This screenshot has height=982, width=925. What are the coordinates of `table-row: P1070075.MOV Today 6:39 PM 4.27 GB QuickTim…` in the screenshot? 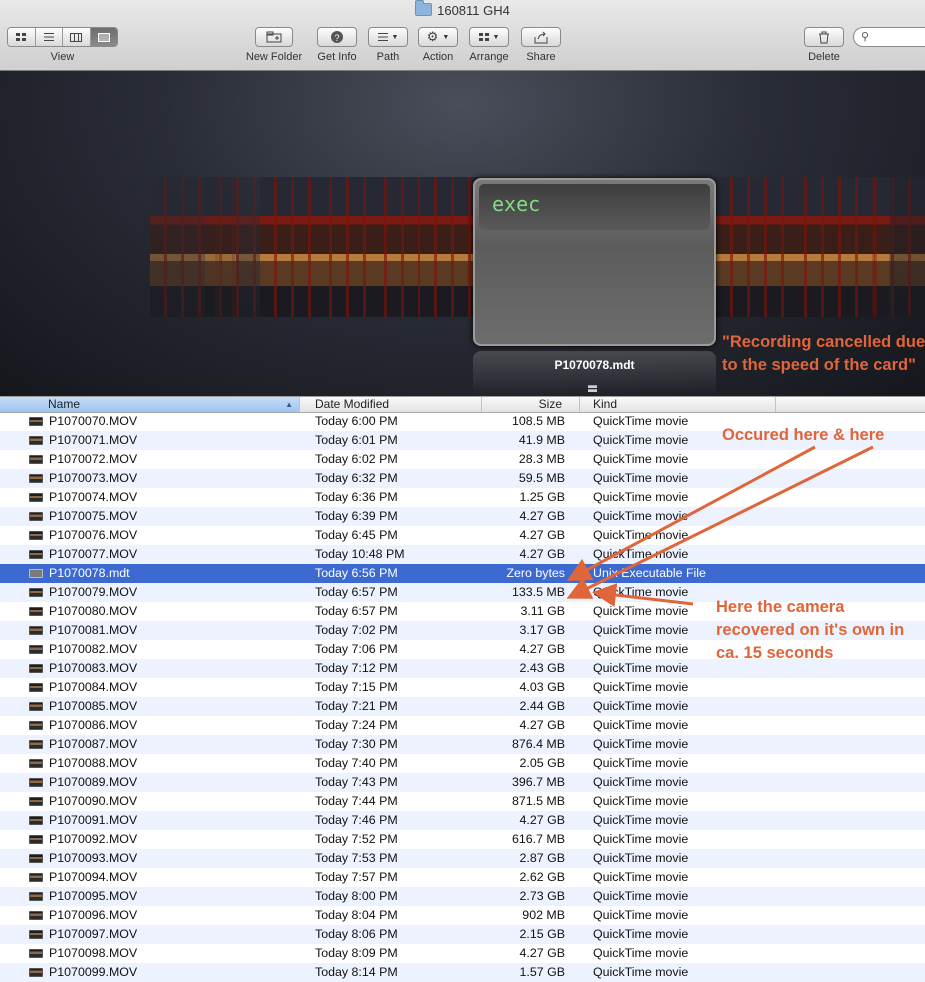 It's located at (462, 516).